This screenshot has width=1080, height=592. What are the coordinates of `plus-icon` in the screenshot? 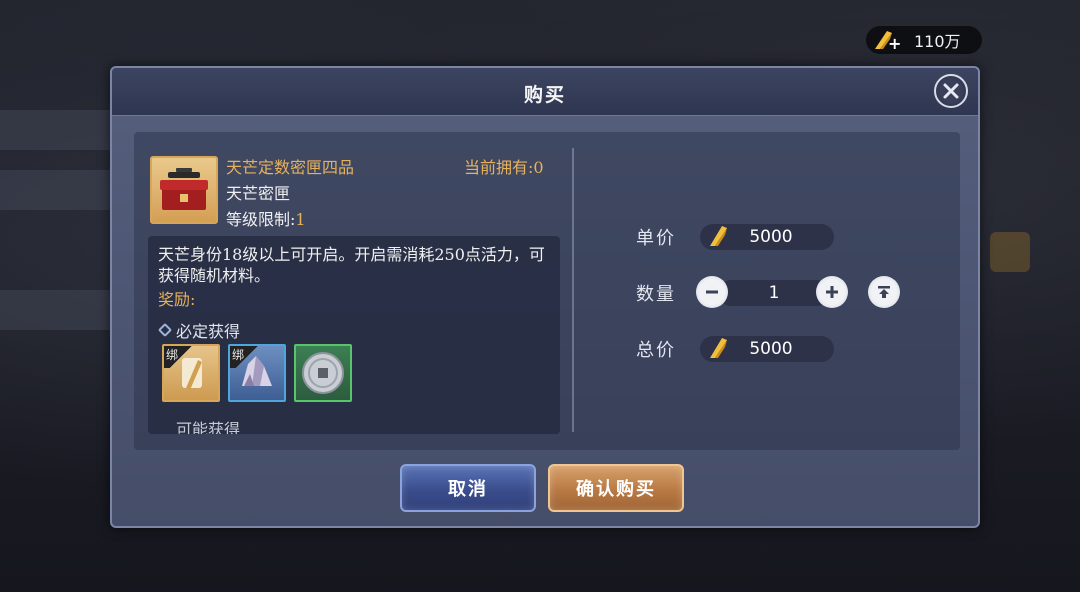 It's located at (832, 292).